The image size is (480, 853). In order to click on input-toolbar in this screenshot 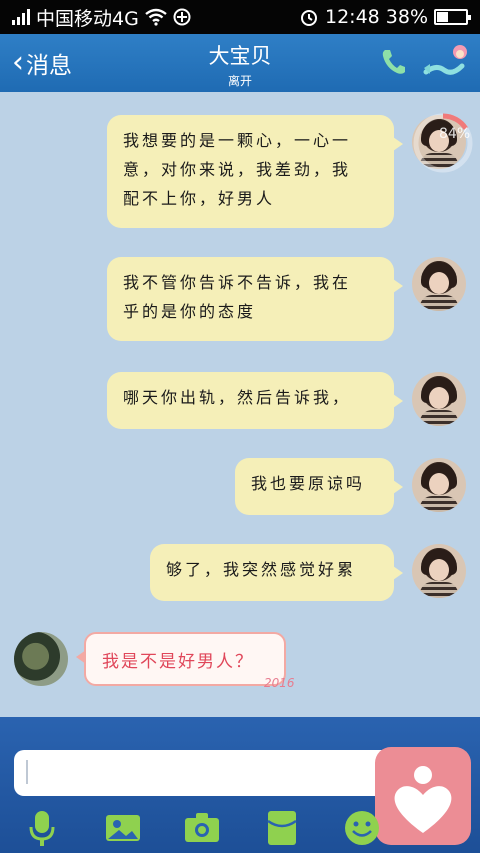, I will do `click(240, 829)`.